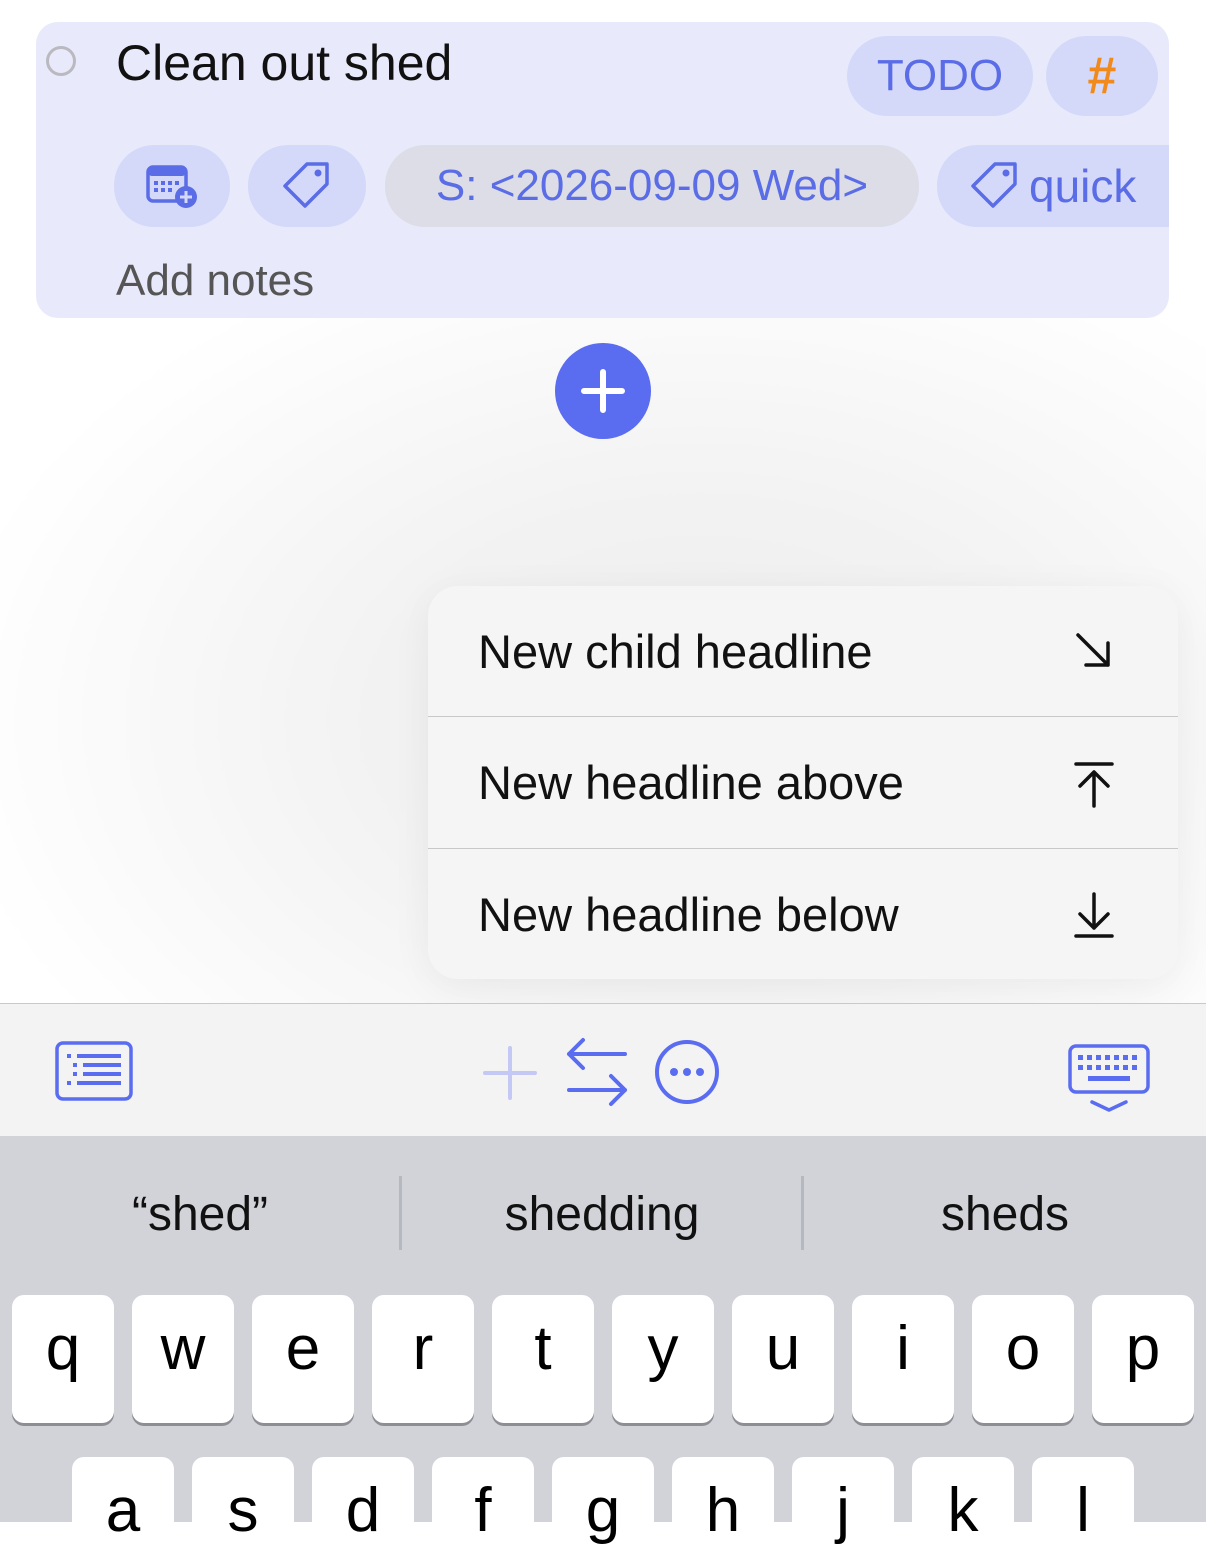 This screenshot has height=1546, width=1206. Describe the element at coordinates (691, 782) in the screenshot. I see `menu-item-label: New headline above` at that location.